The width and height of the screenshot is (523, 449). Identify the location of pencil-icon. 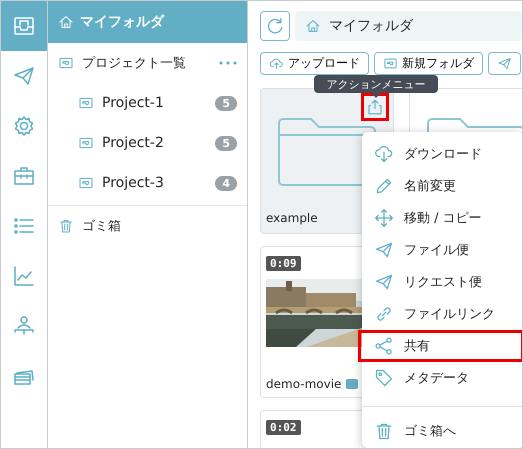
(384, 186).